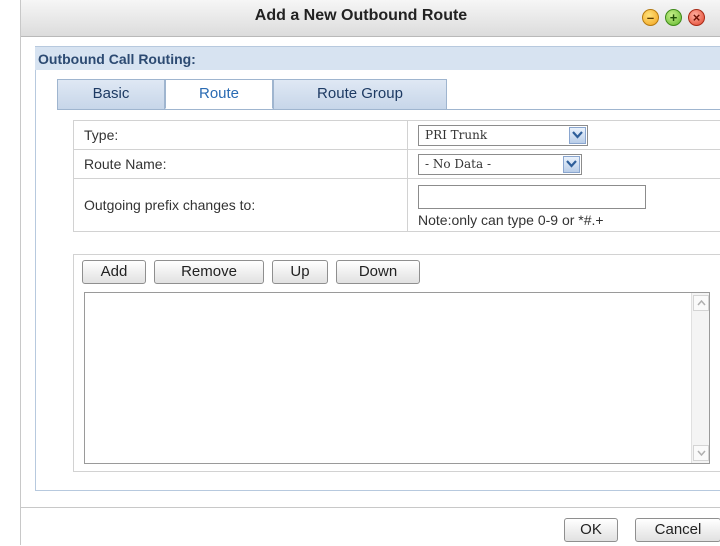 The height and width of the screenshot is (546, 720). I want to click on ok-button: OK, so click(591, 530).